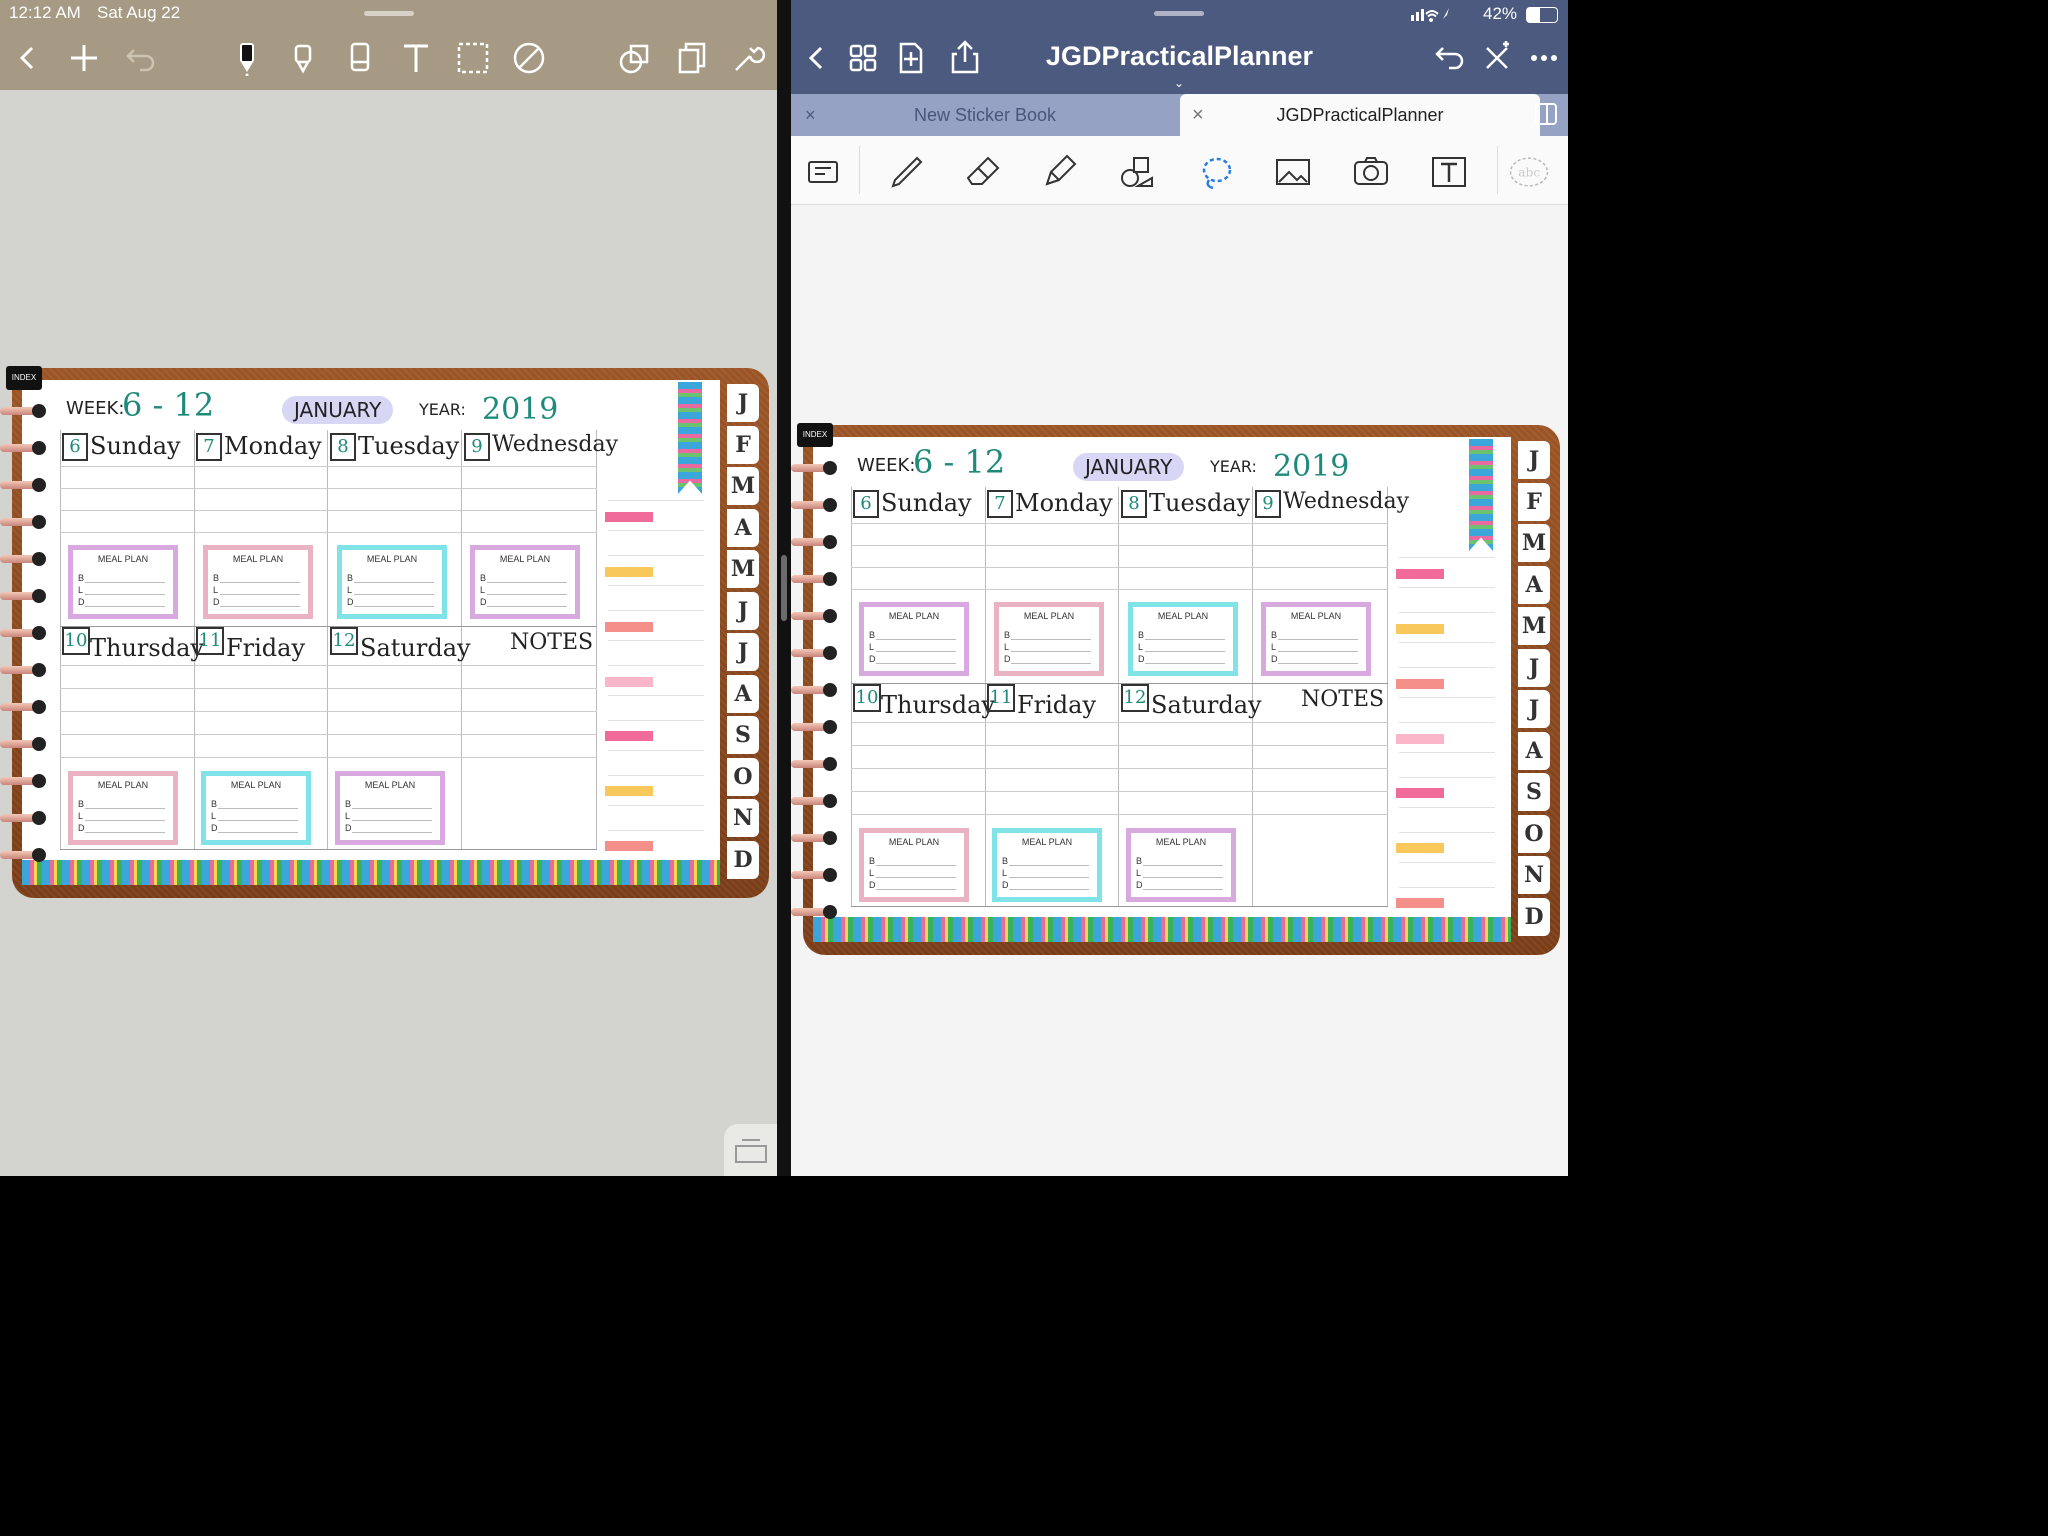 The height and width of the screenshot is (1536, 2048). What do you see at coordinates (823, 172) in the screenshot?
I see `keyboard-icon` at bounding box center [823, 172].